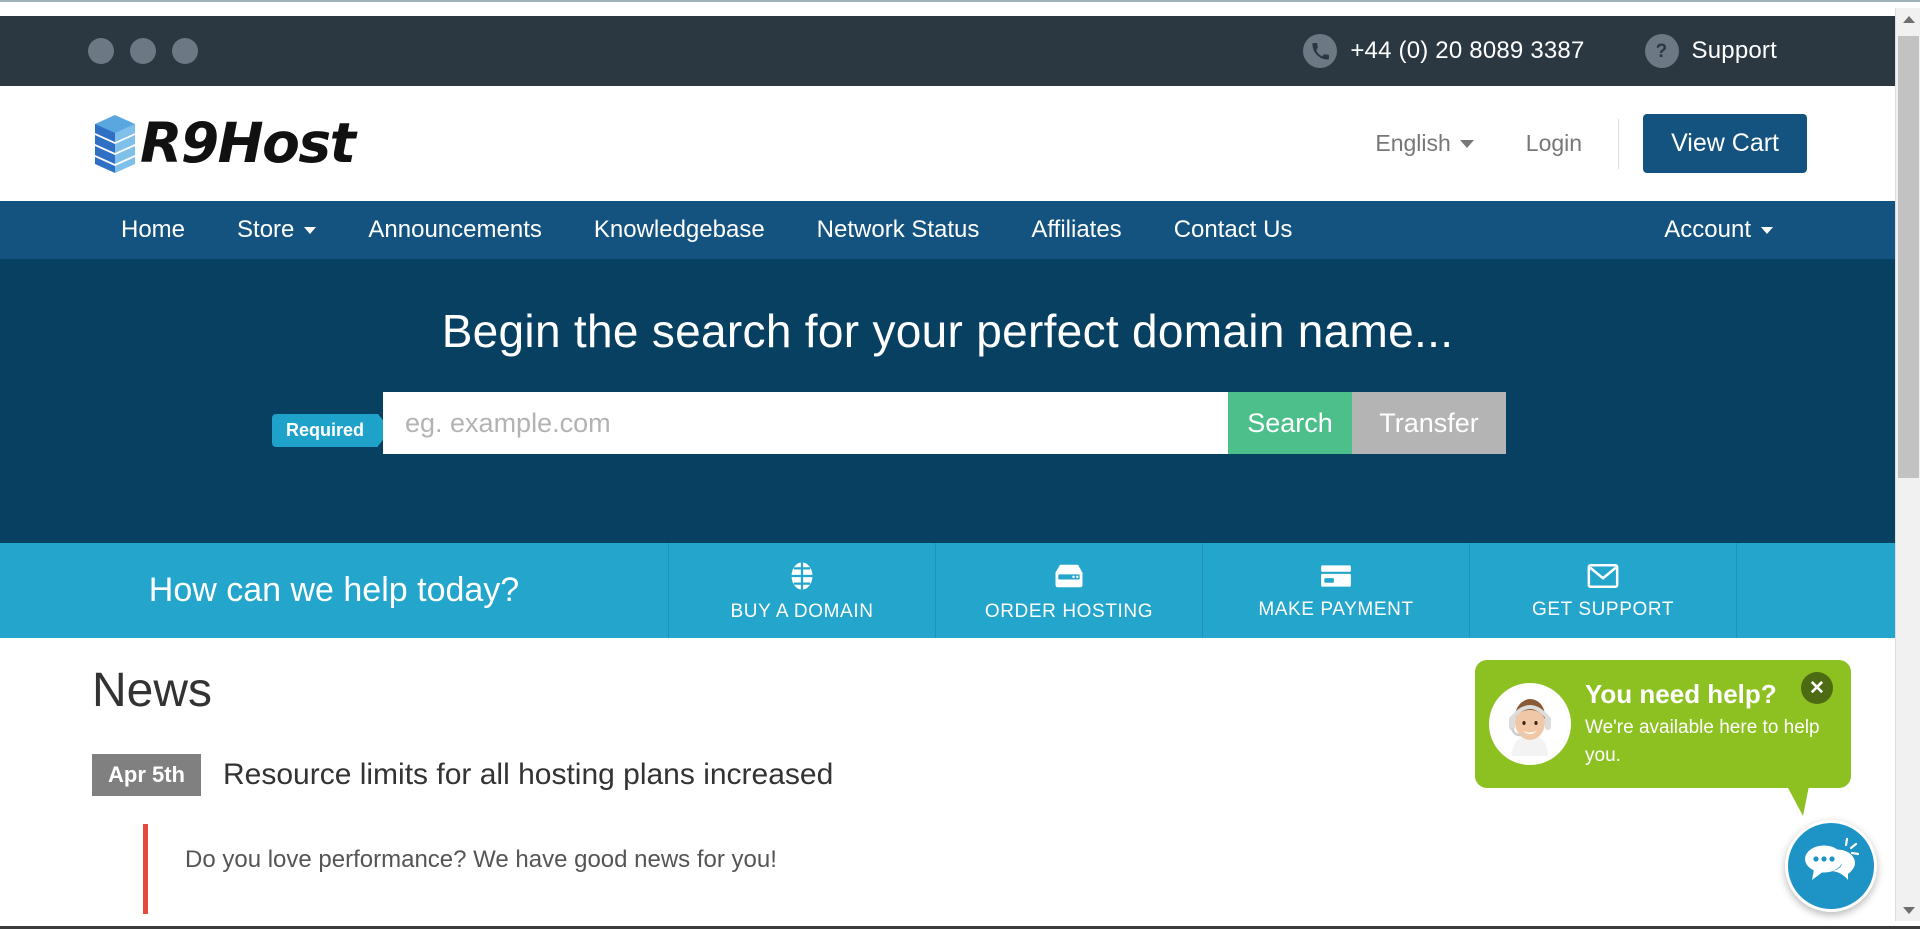 Image resolution: width=1920 pixels, height=929 pixels. What do you see at coordinates (960, 925) in the screenshot?
I see `window-bottom-edge` at bounding box center [960, 925].